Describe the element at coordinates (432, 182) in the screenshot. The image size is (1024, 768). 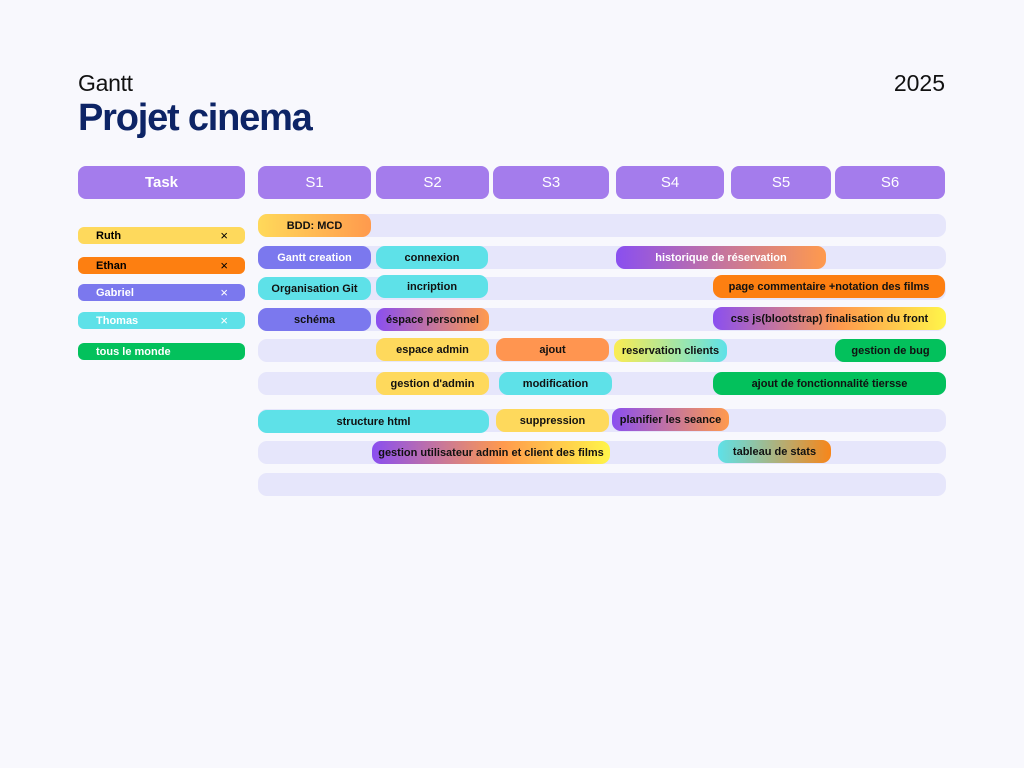
I see `week-header-s2: S2` at that location.